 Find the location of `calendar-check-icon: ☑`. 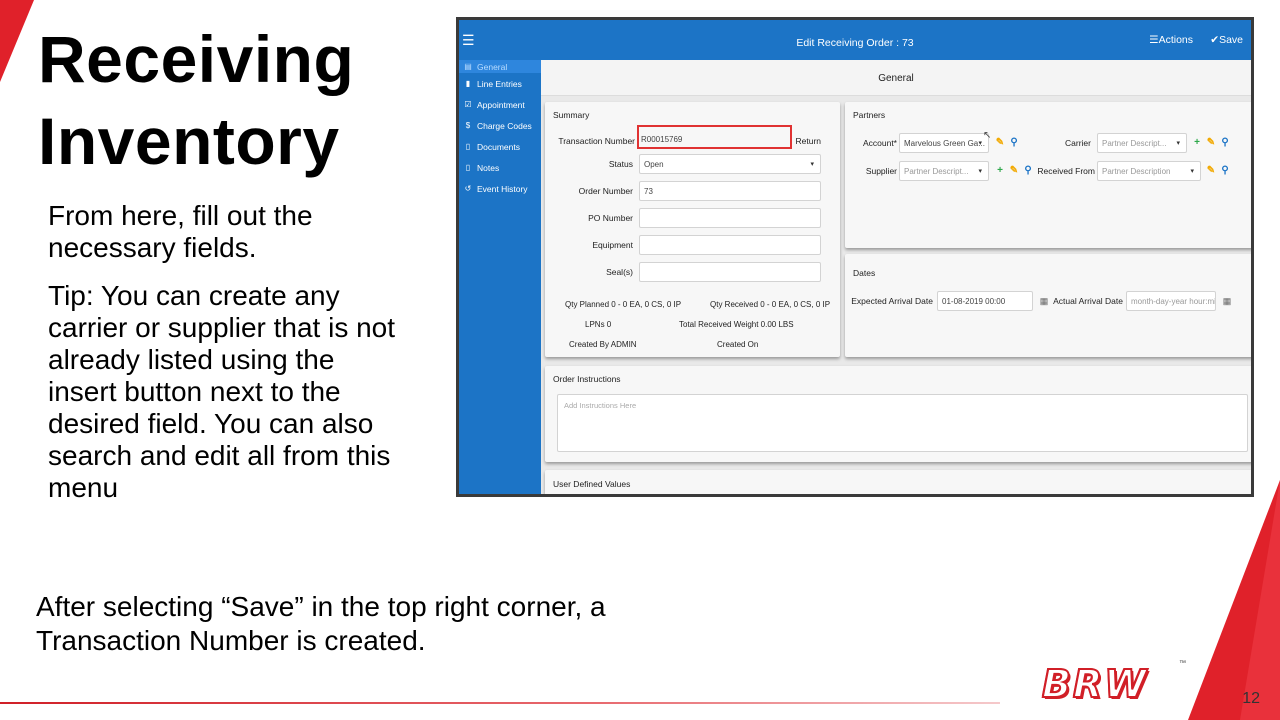

calendar-check-icon: ☑ is located at coordinates (468, 104).